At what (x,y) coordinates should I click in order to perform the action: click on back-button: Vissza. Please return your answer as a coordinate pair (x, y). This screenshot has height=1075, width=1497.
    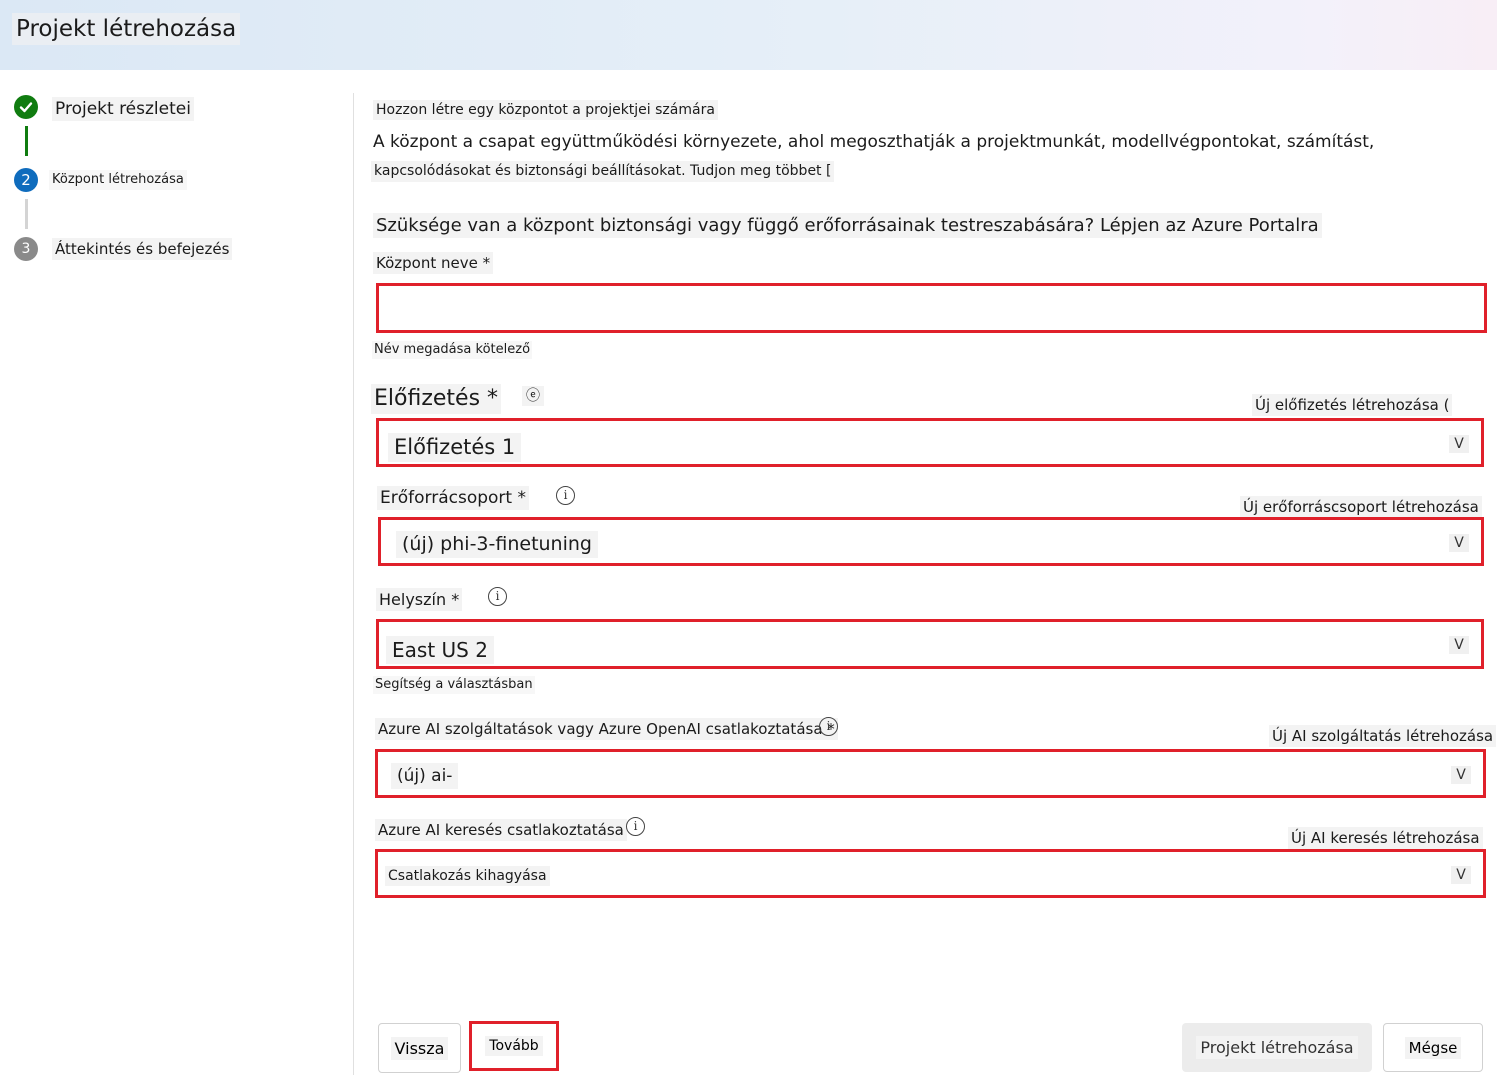
    Looking at the image, I should click on (419, 1048).